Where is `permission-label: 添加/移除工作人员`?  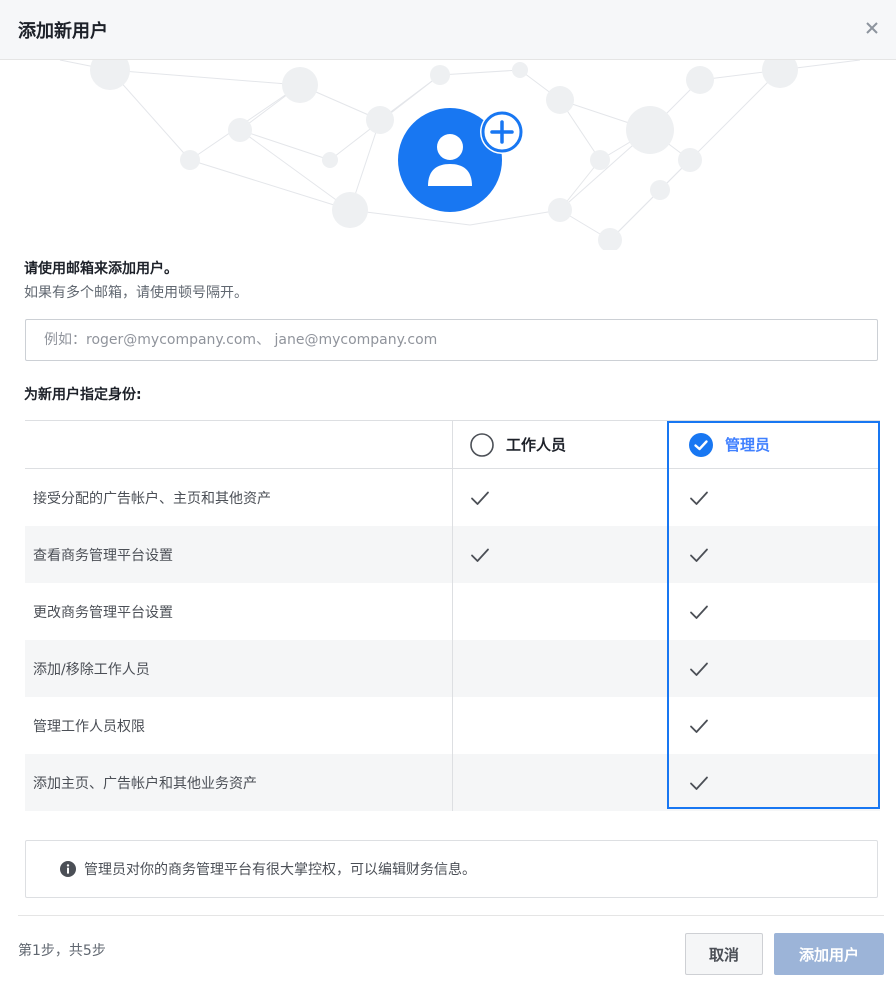
permission-label: 添加/移除工作人员 is located at coordinates (239, 668).